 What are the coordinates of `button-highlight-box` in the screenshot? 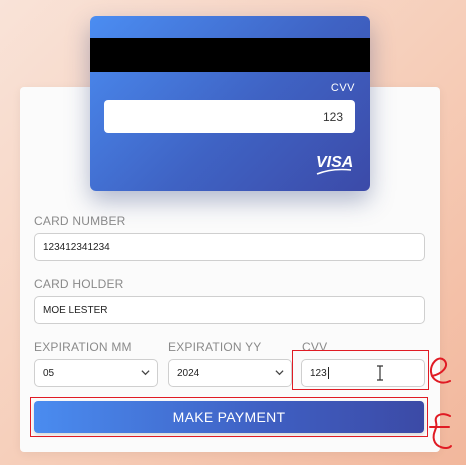 It's located at (229, 417).